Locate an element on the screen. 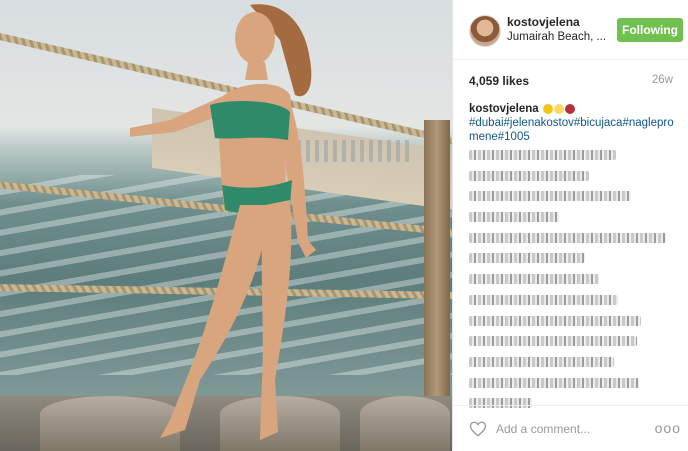  post-age: 26w is located at coordinates (662, 80).